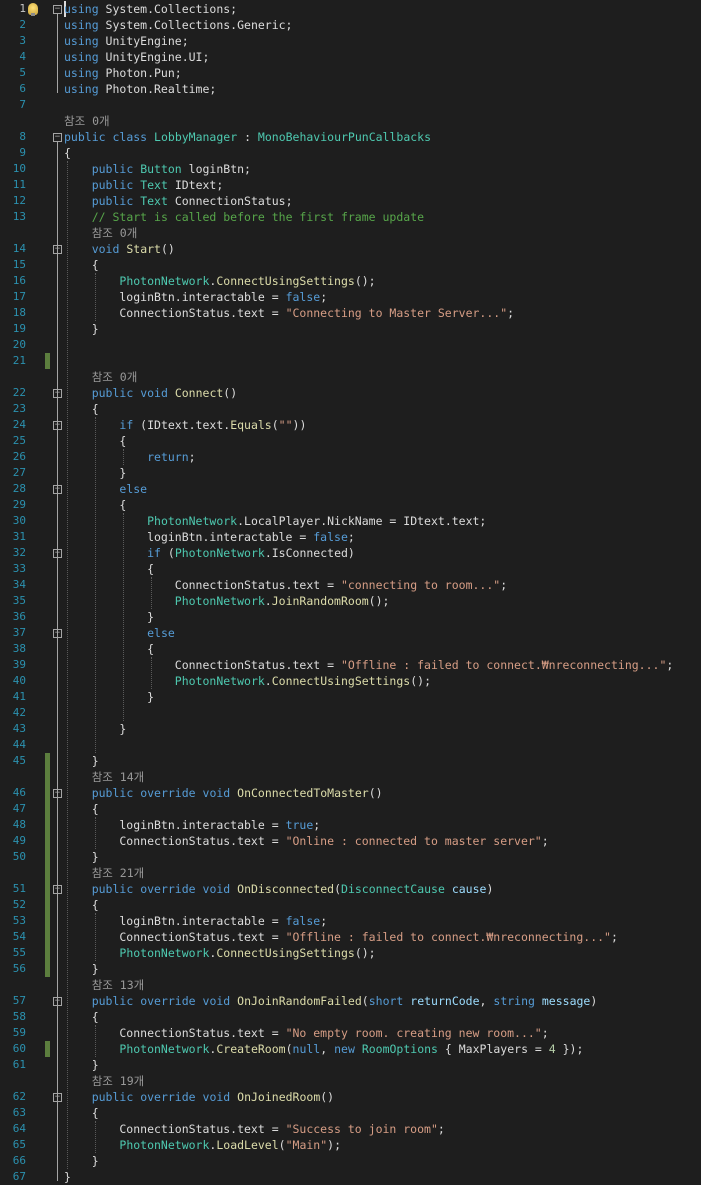 Image resolution: width=701 pixels, height=1185 pixels. What do you see at coordinates (178, 25) in the screenshot?
I see `code-text: using System.Collections.Generic;` at bounding box center [178, 25].